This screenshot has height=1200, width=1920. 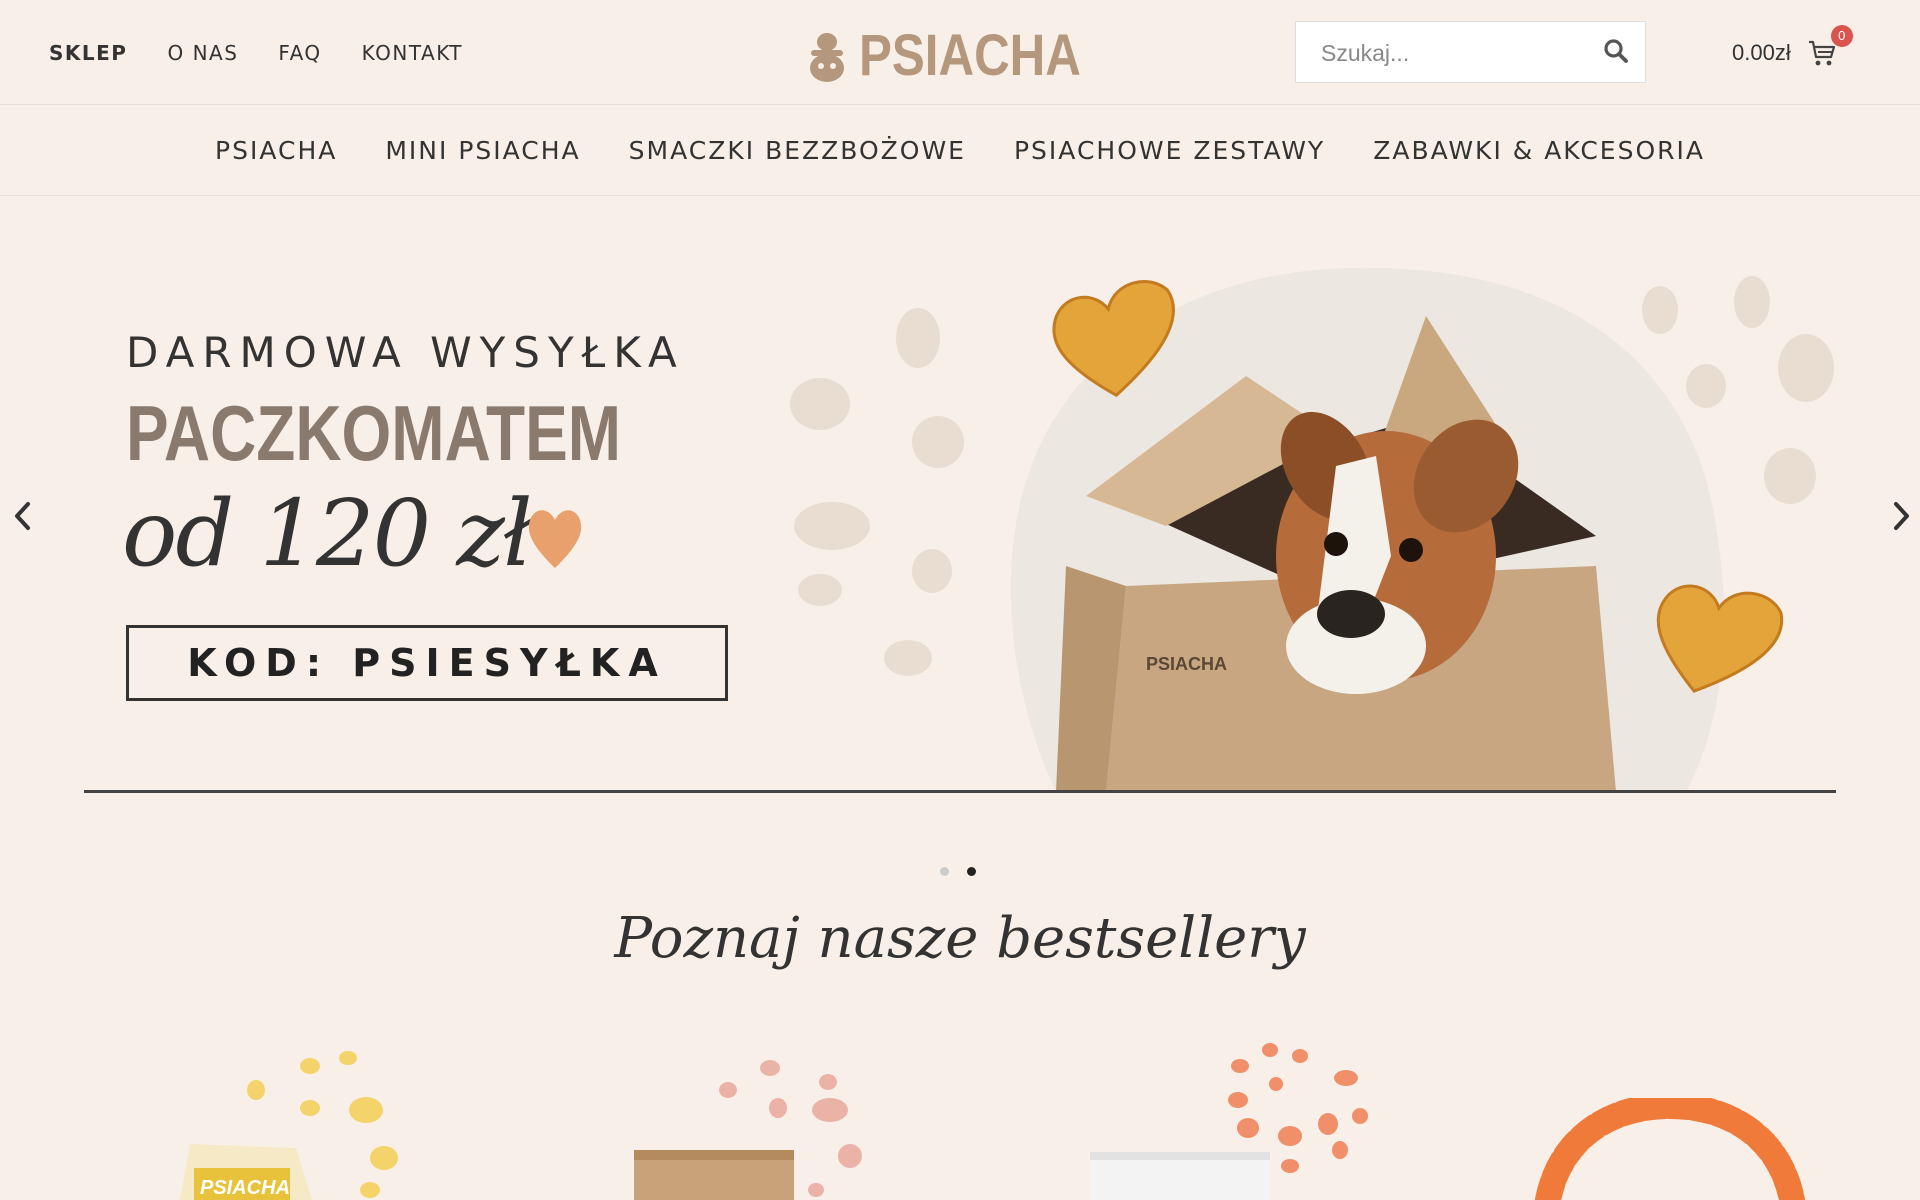 What do you see at coordinates (1841, 36) in the screenshot?
I see `cart-count-badge: 0` at bounding box center [1841, 36].